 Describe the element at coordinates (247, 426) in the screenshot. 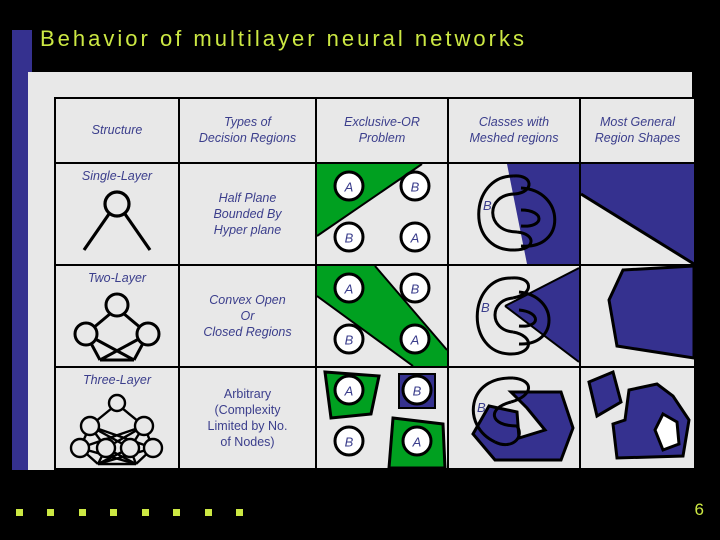

I see `desc-line: Limited by No.` at that location.